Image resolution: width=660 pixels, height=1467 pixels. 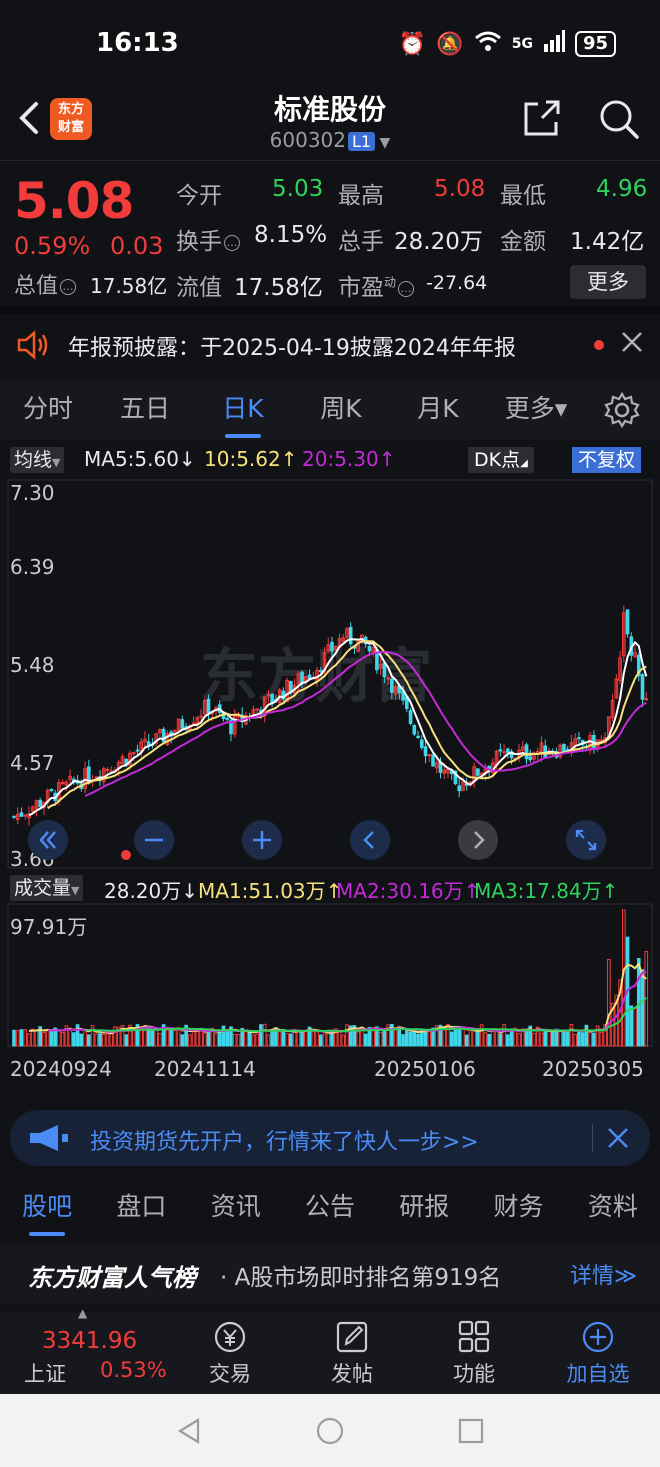 What do you see at coordinates (47, 888) in the screenshot?
I see `volume-select: 成交量▼` at bounding box center [47, 888].